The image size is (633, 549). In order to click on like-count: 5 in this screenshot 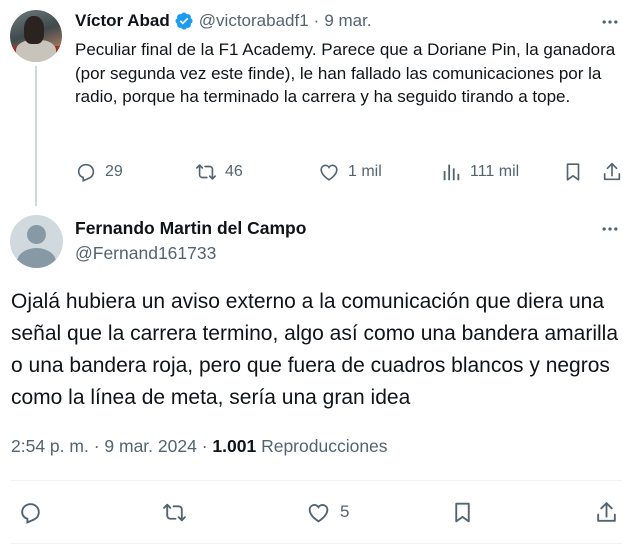, I will do `click(345, 511)`.